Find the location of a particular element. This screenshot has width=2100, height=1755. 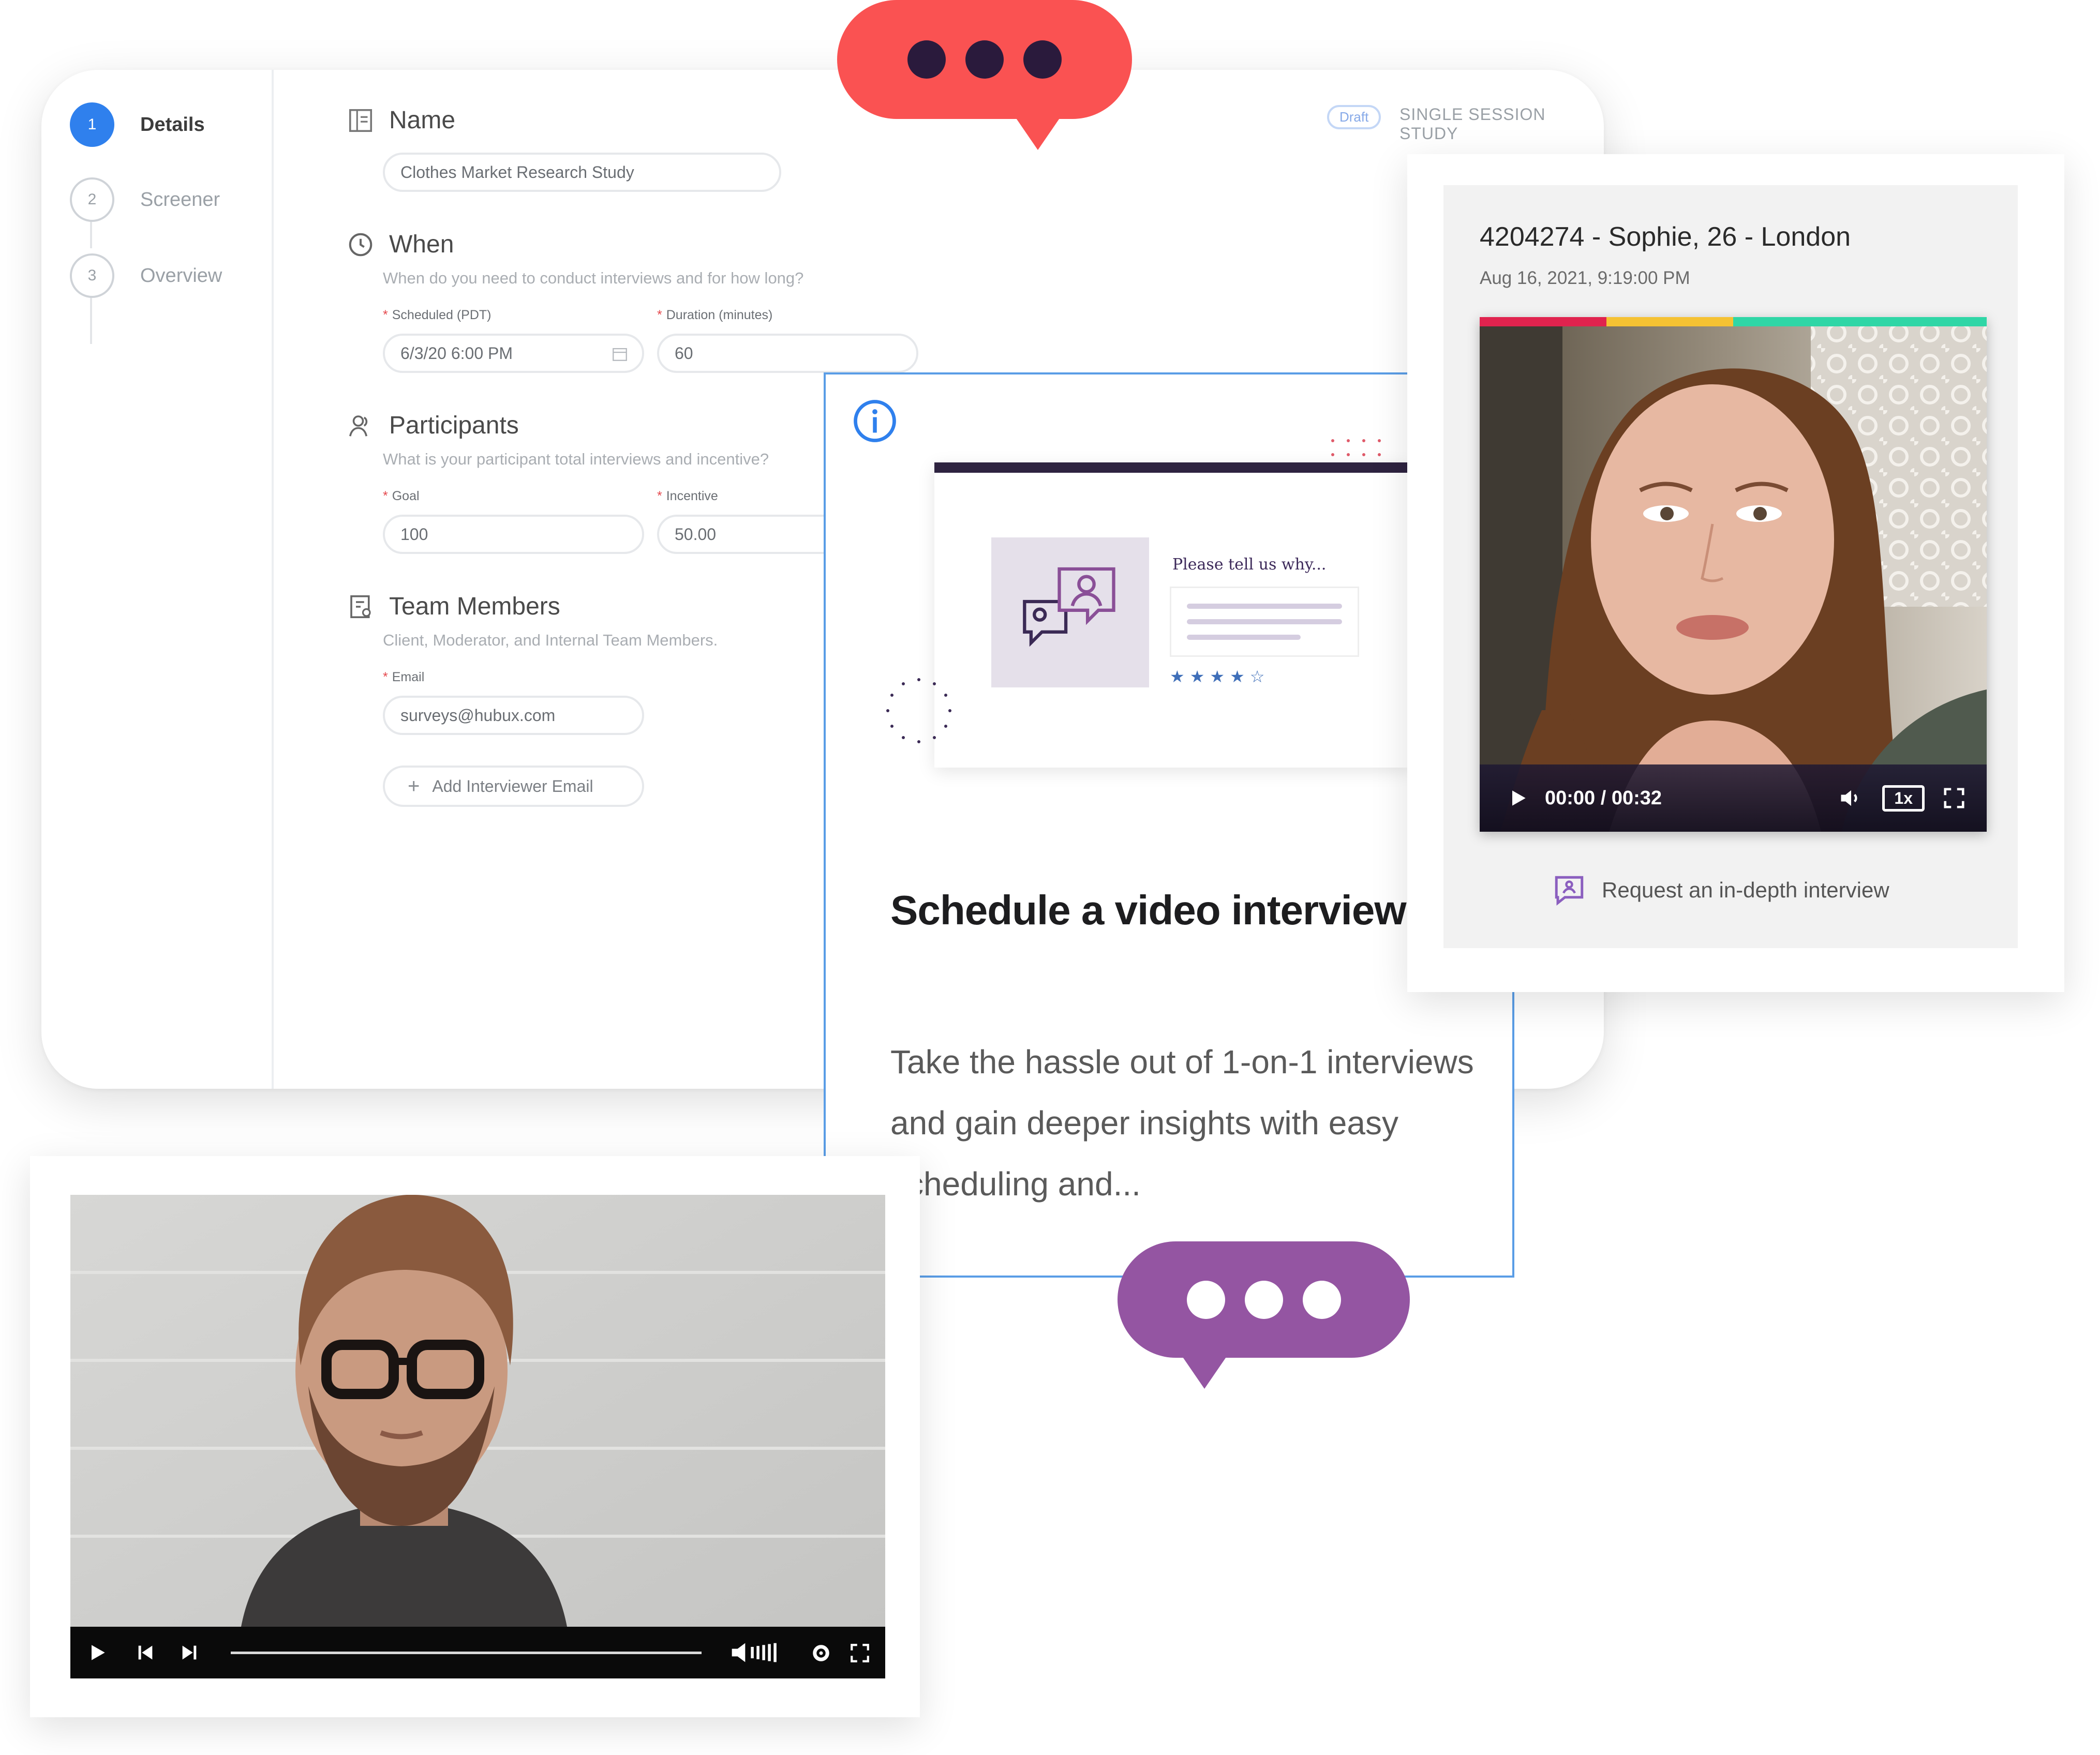

mock-answer-box is located at coordinates (1264, 622).